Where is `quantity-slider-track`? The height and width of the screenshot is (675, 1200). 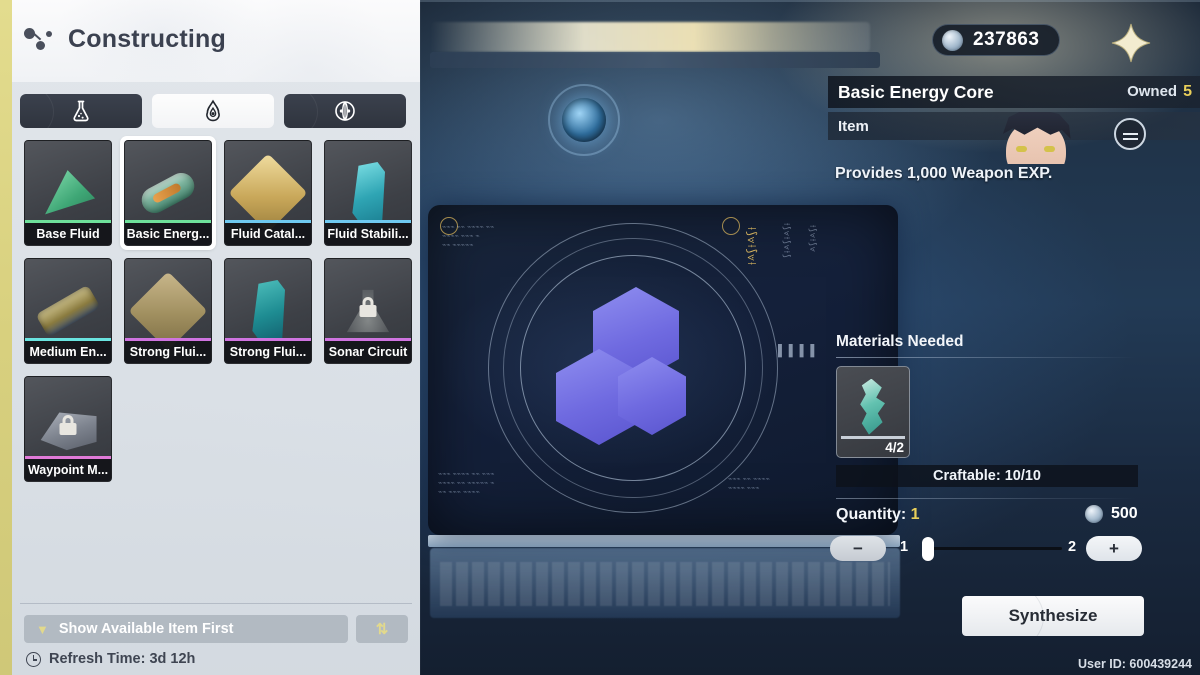
quantity-slider-track is located at coordinates (994, 548).